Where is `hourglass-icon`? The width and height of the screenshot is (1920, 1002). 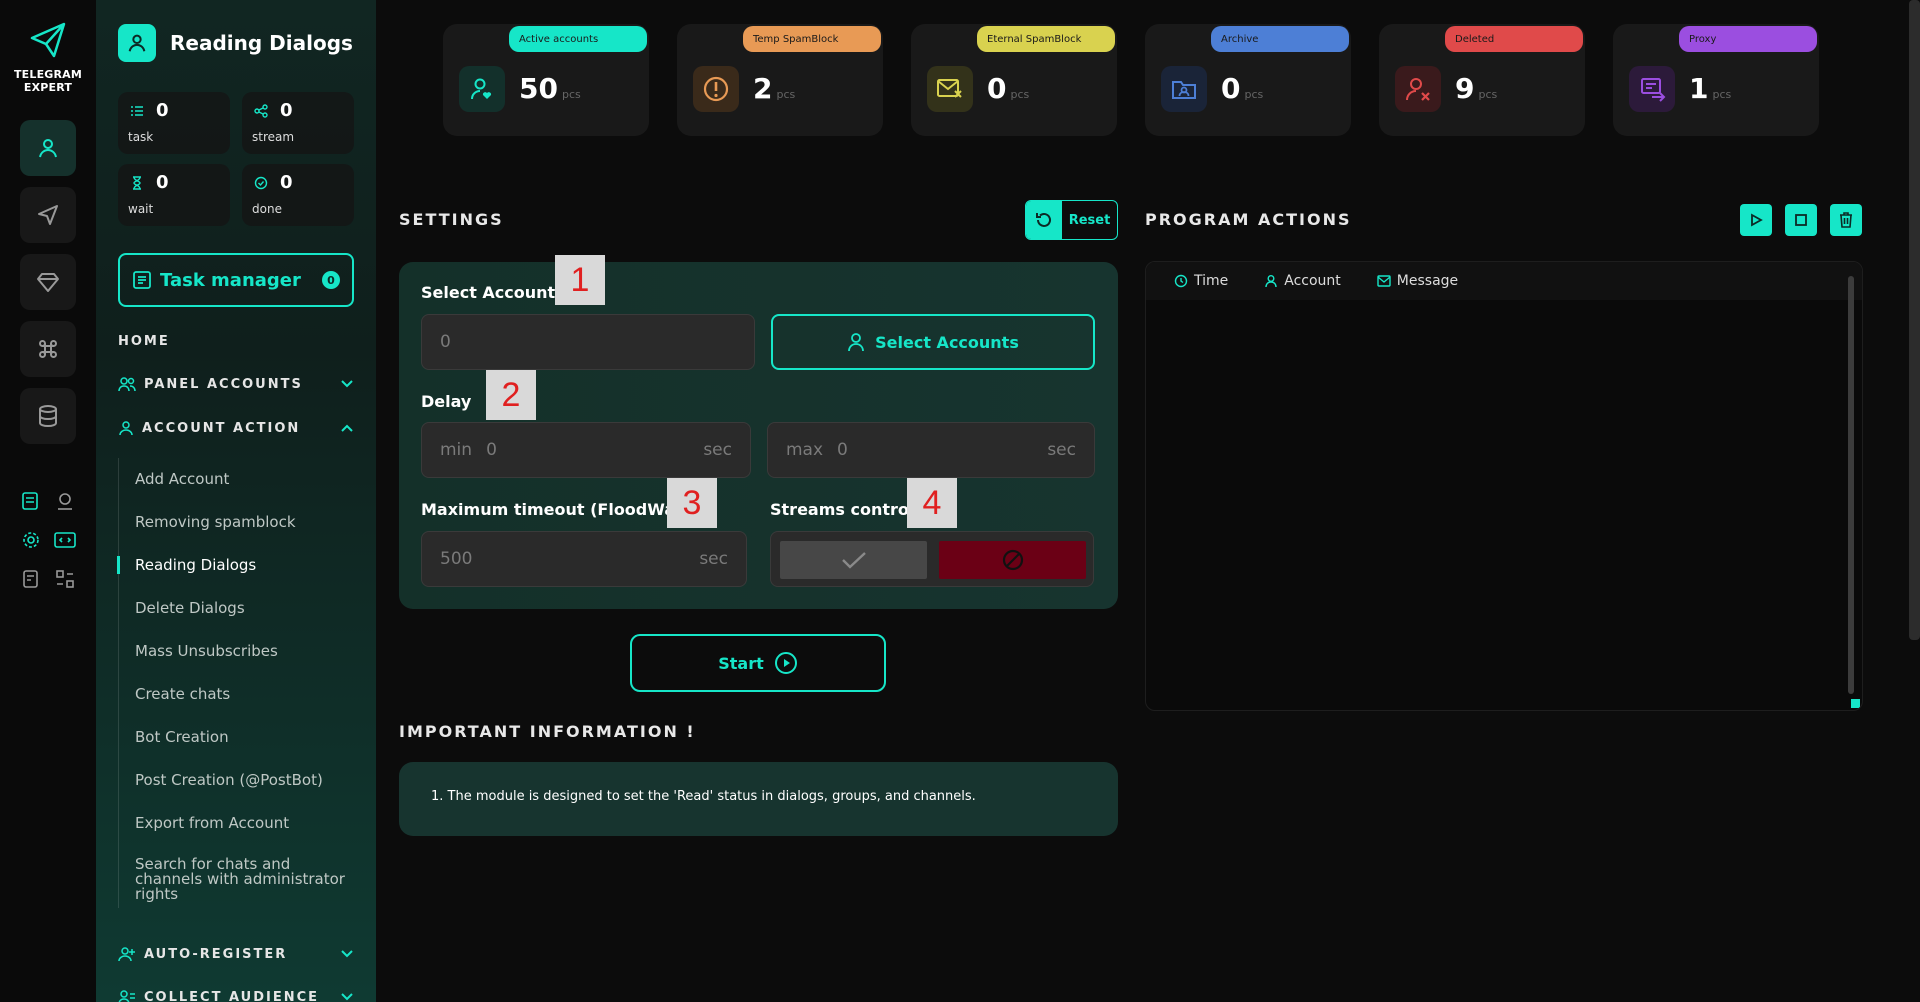
hourglass-icon is located at coordinates (137, 183).